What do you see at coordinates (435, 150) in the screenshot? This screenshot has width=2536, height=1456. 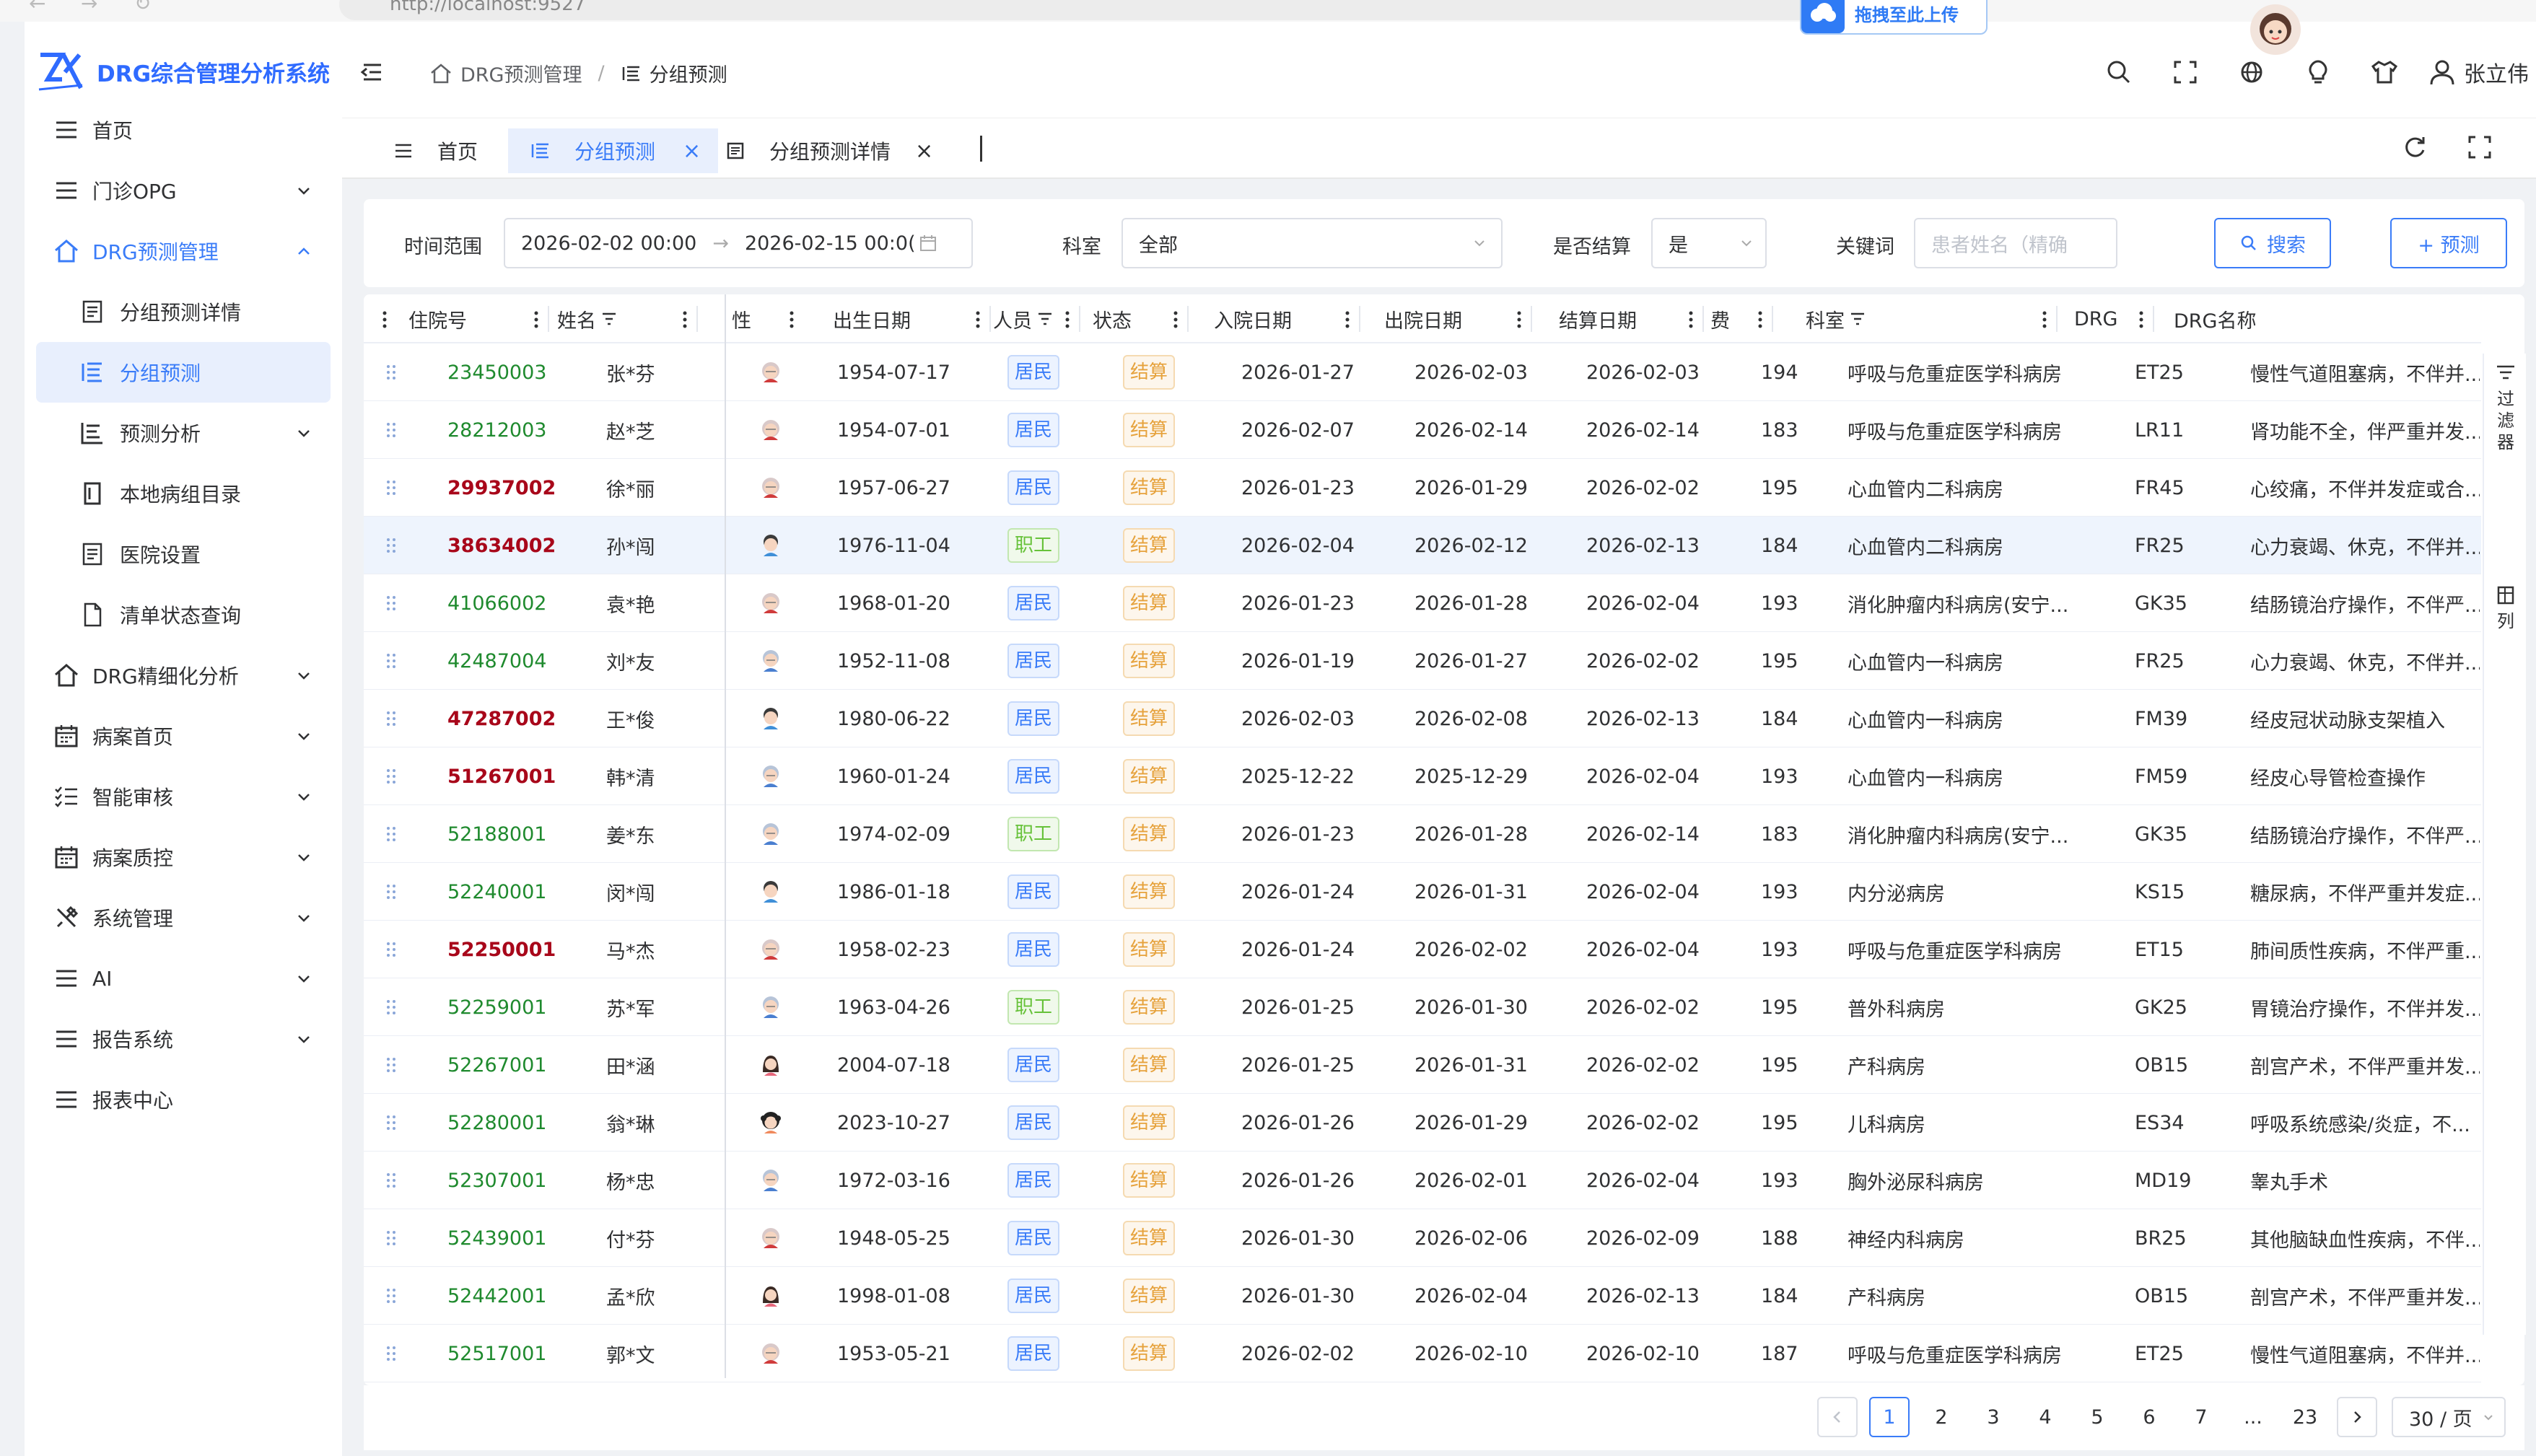 I see `tab-home: 首页` at bounding box center [435, 150].